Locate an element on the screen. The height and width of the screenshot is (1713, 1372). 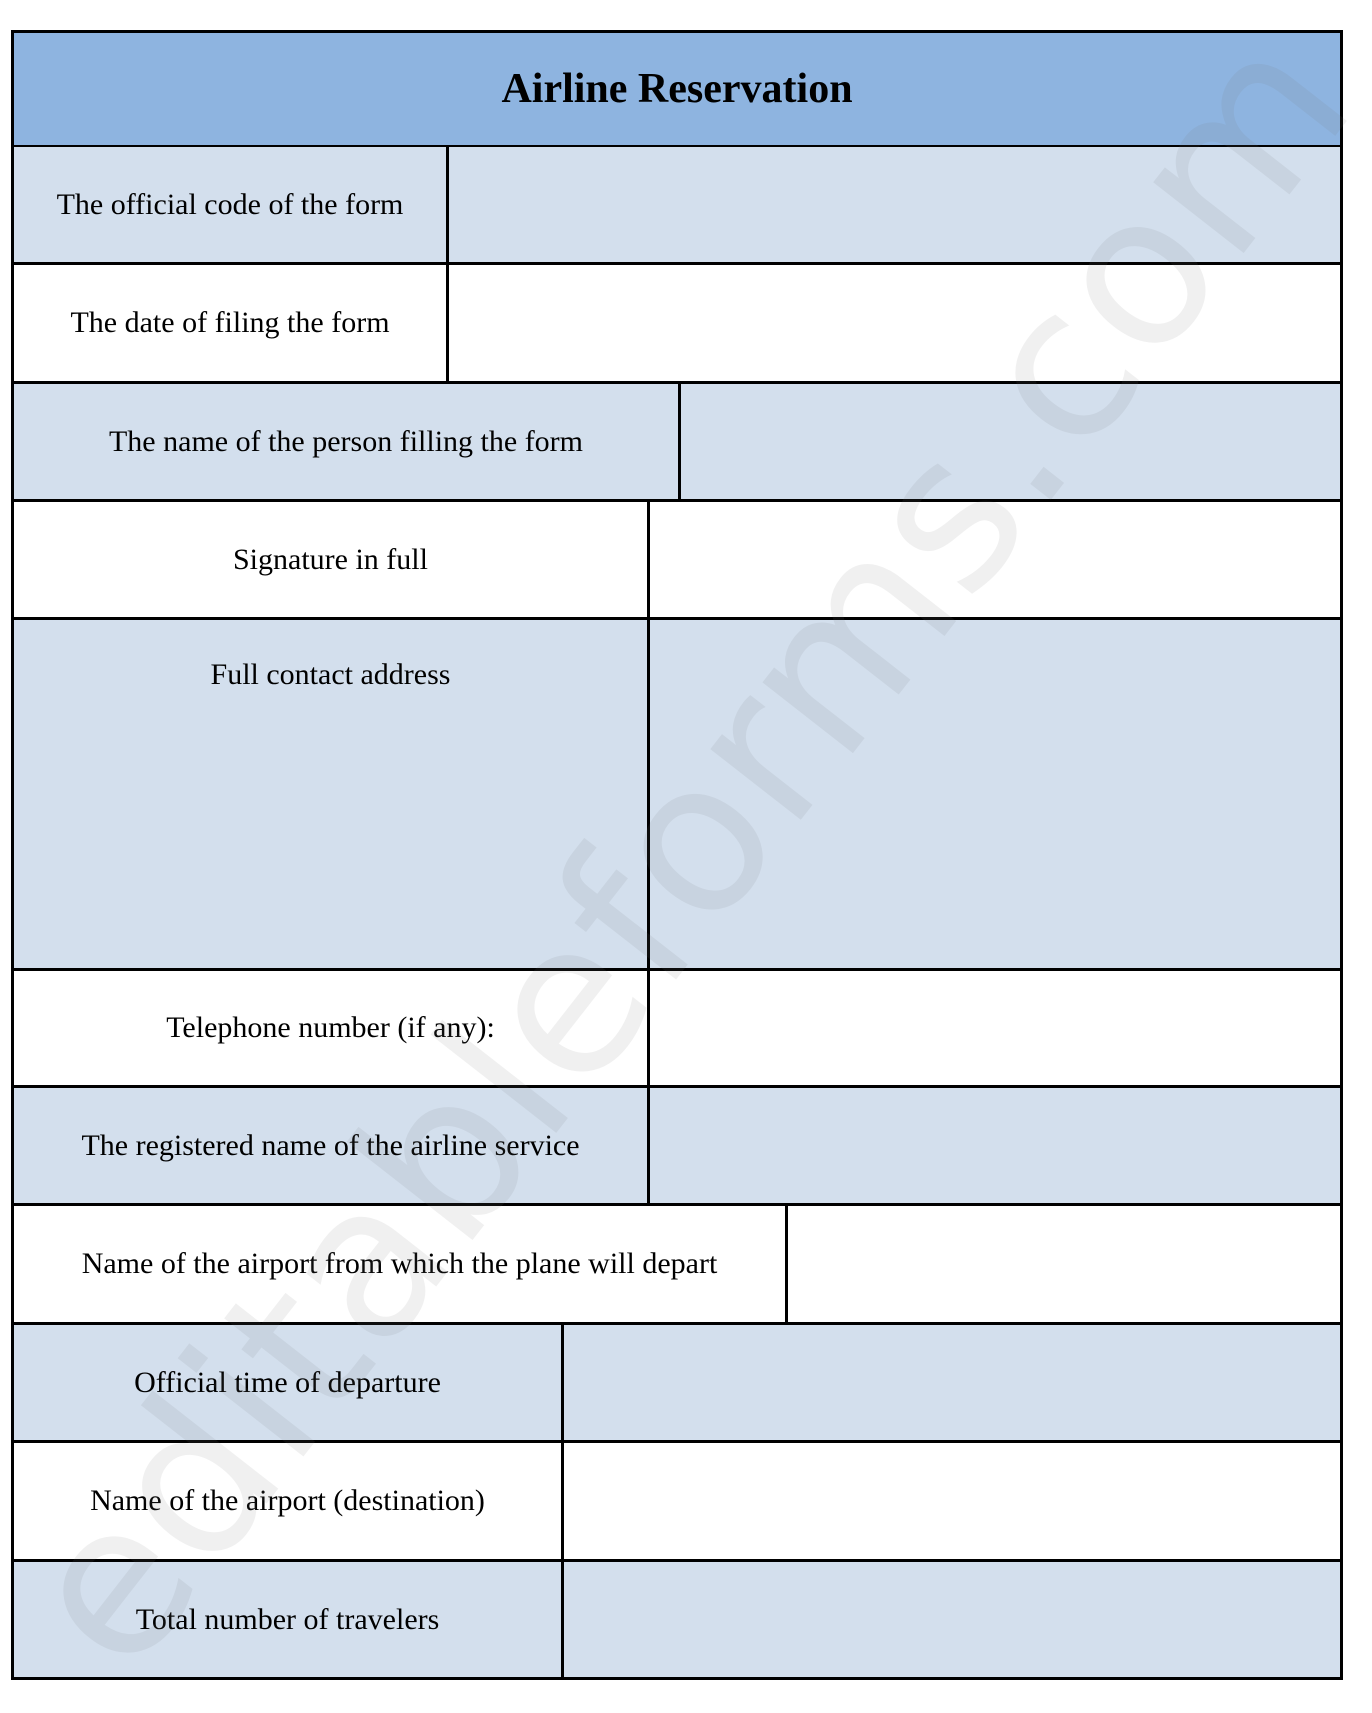
form-row-telephone: Telephone number (if any): is located at coordinates (677, 1029).